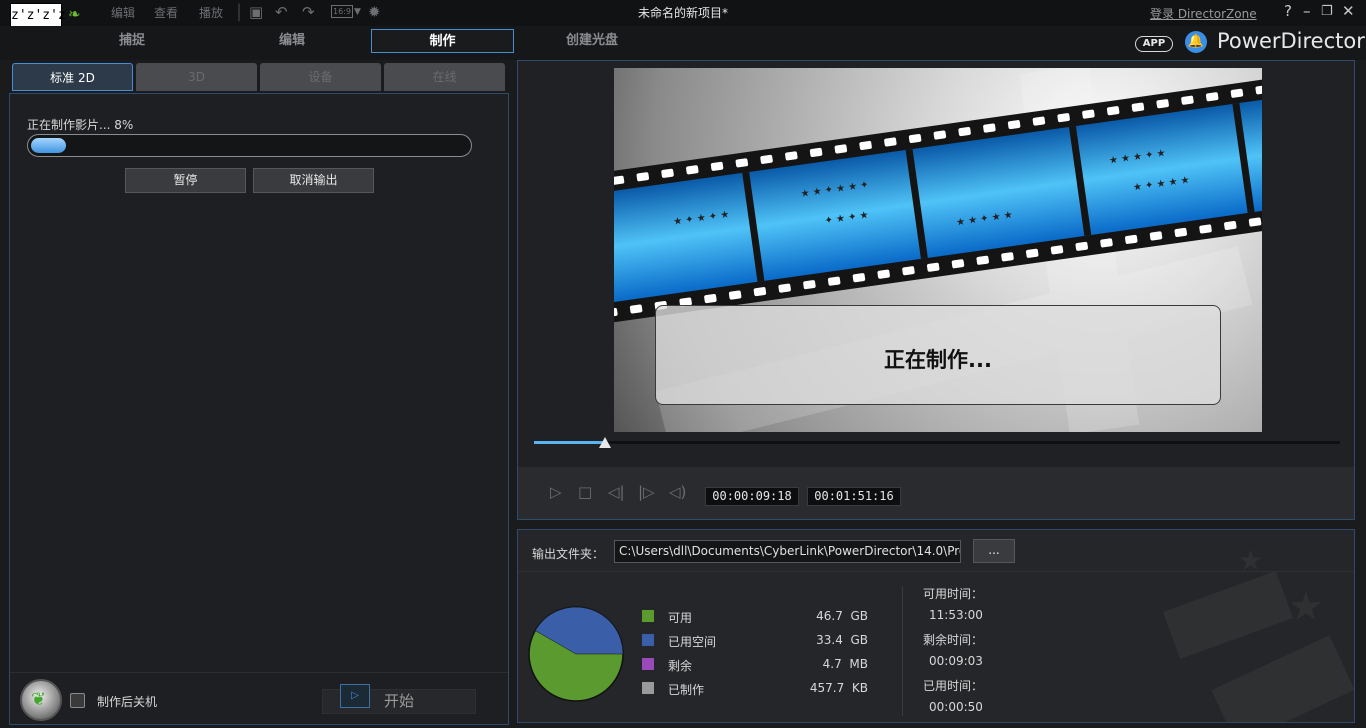  Describe the element at coordinates (648, 640) in the screenshot. I see `legend-swatch-used-space` at that location.